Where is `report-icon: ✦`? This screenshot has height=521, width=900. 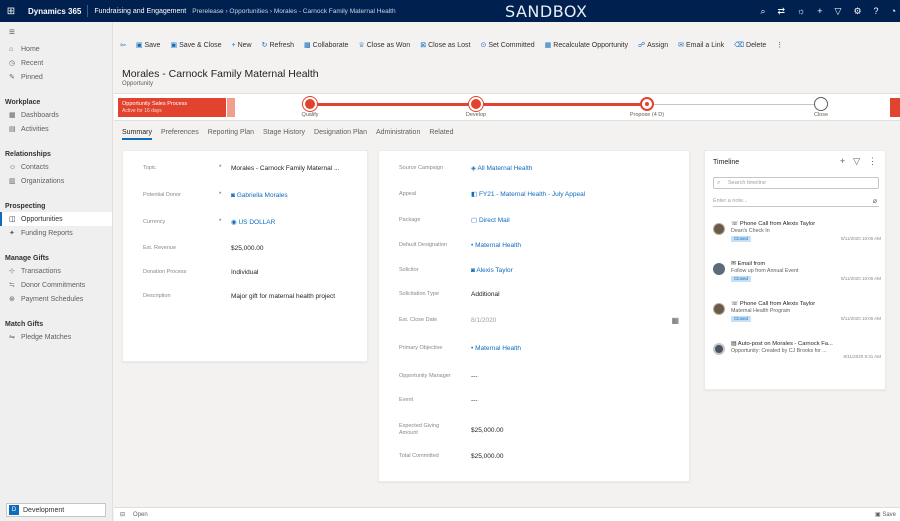
report-icon: ✦ is located at coordinates (12, 233).